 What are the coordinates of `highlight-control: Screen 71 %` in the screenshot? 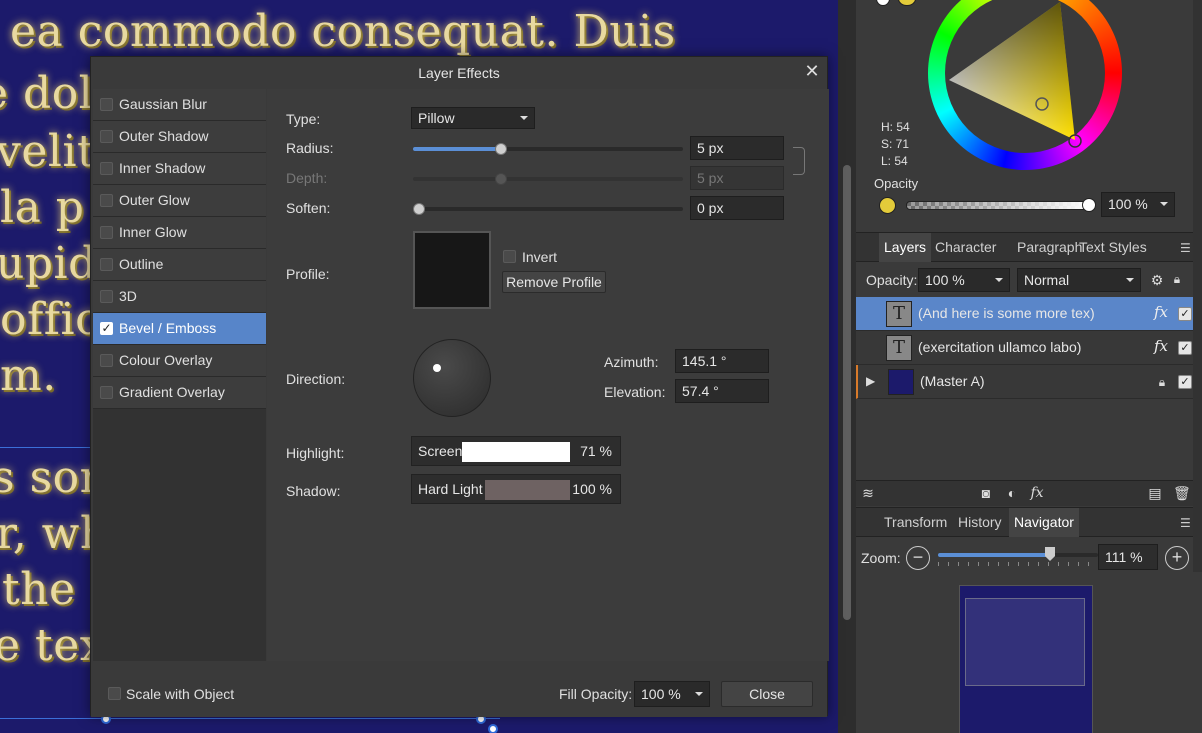 It's located at (516, 451).